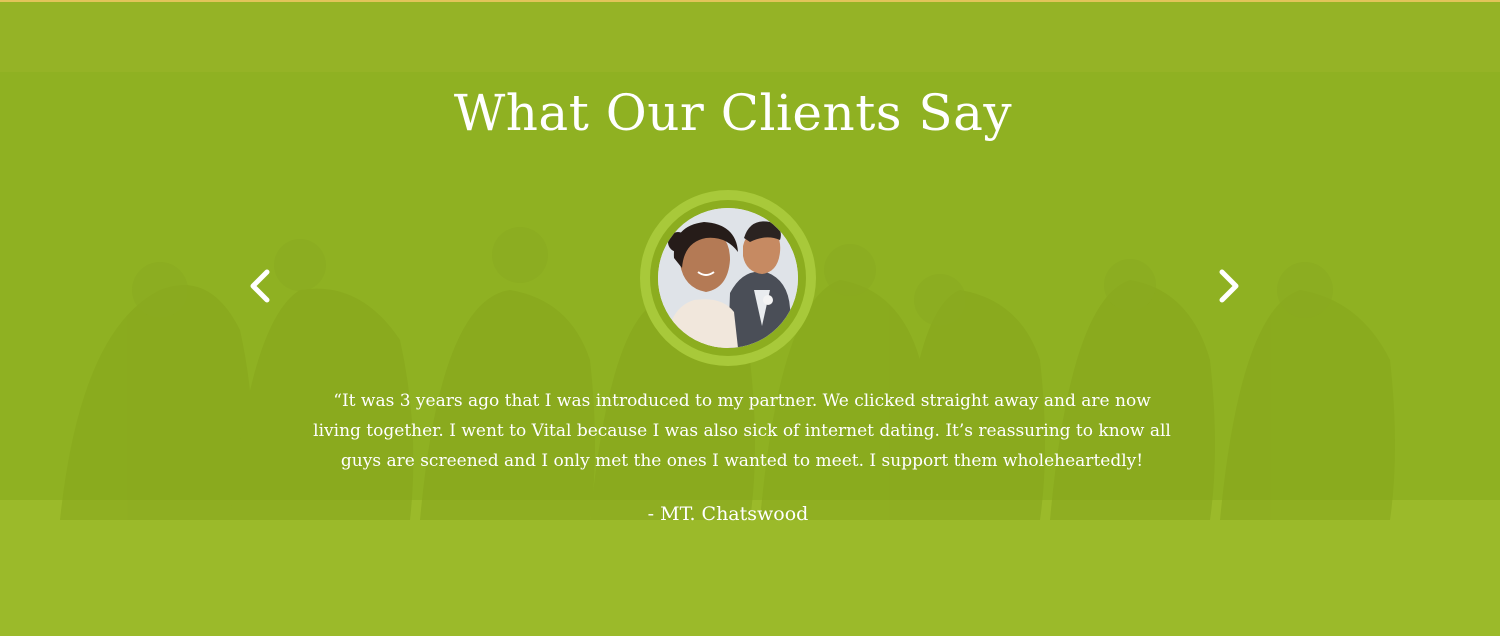  I want to click on avatar-frame, so click(728, 278).